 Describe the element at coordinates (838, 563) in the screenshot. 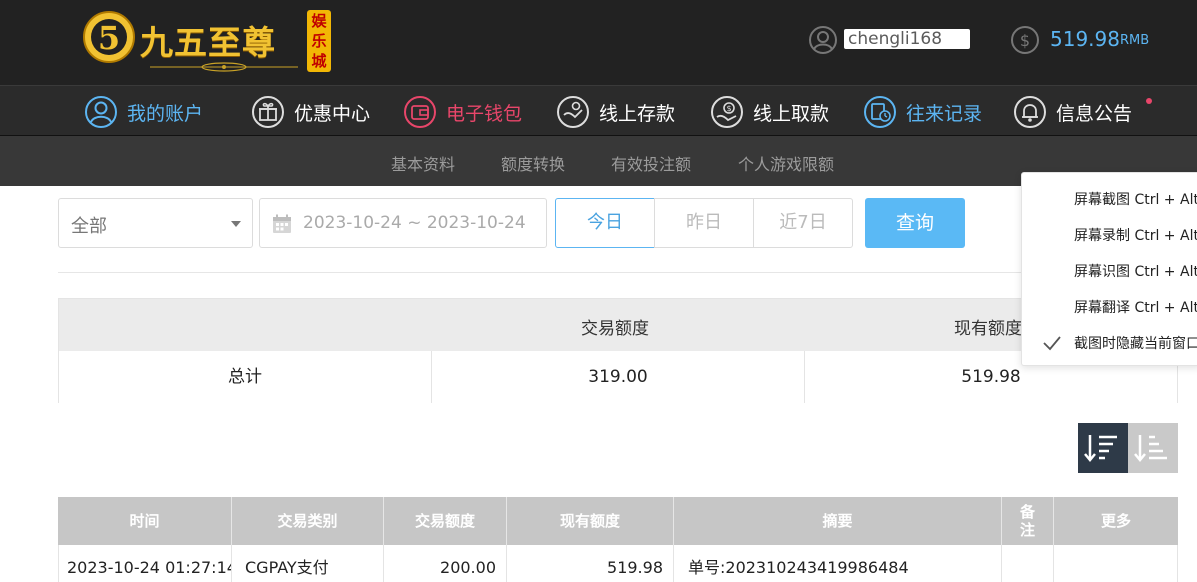

I see `record-summary: 单号:202310243419986484` at that location.